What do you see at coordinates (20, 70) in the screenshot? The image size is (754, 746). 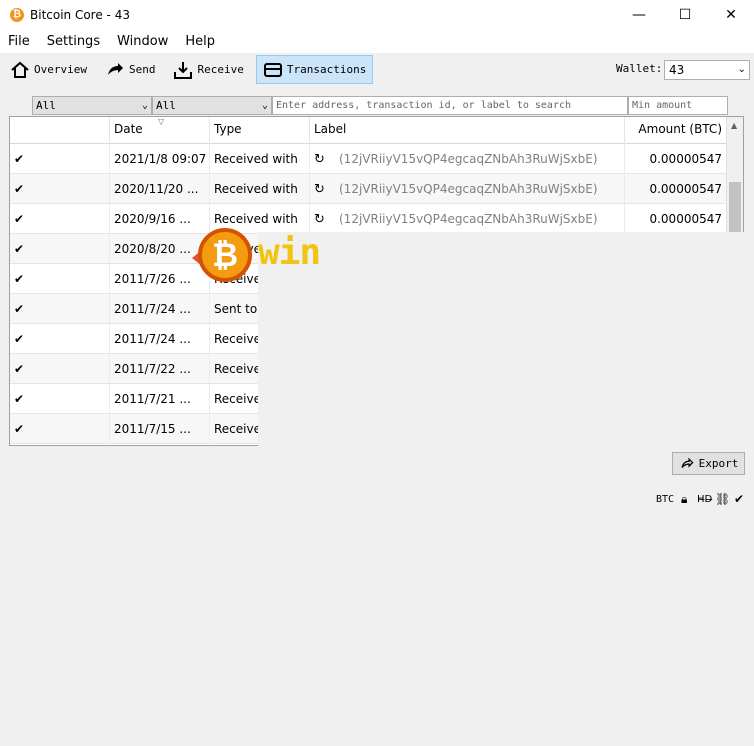 I see `home-icon` at bounding box center [20, 70].